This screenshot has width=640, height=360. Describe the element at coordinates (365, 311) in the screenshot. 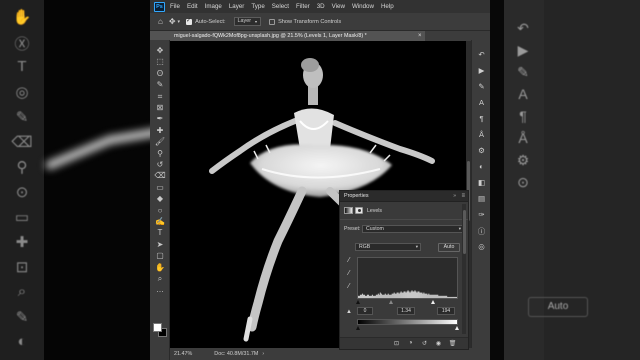

I see `input-black-field: 0` at that location.